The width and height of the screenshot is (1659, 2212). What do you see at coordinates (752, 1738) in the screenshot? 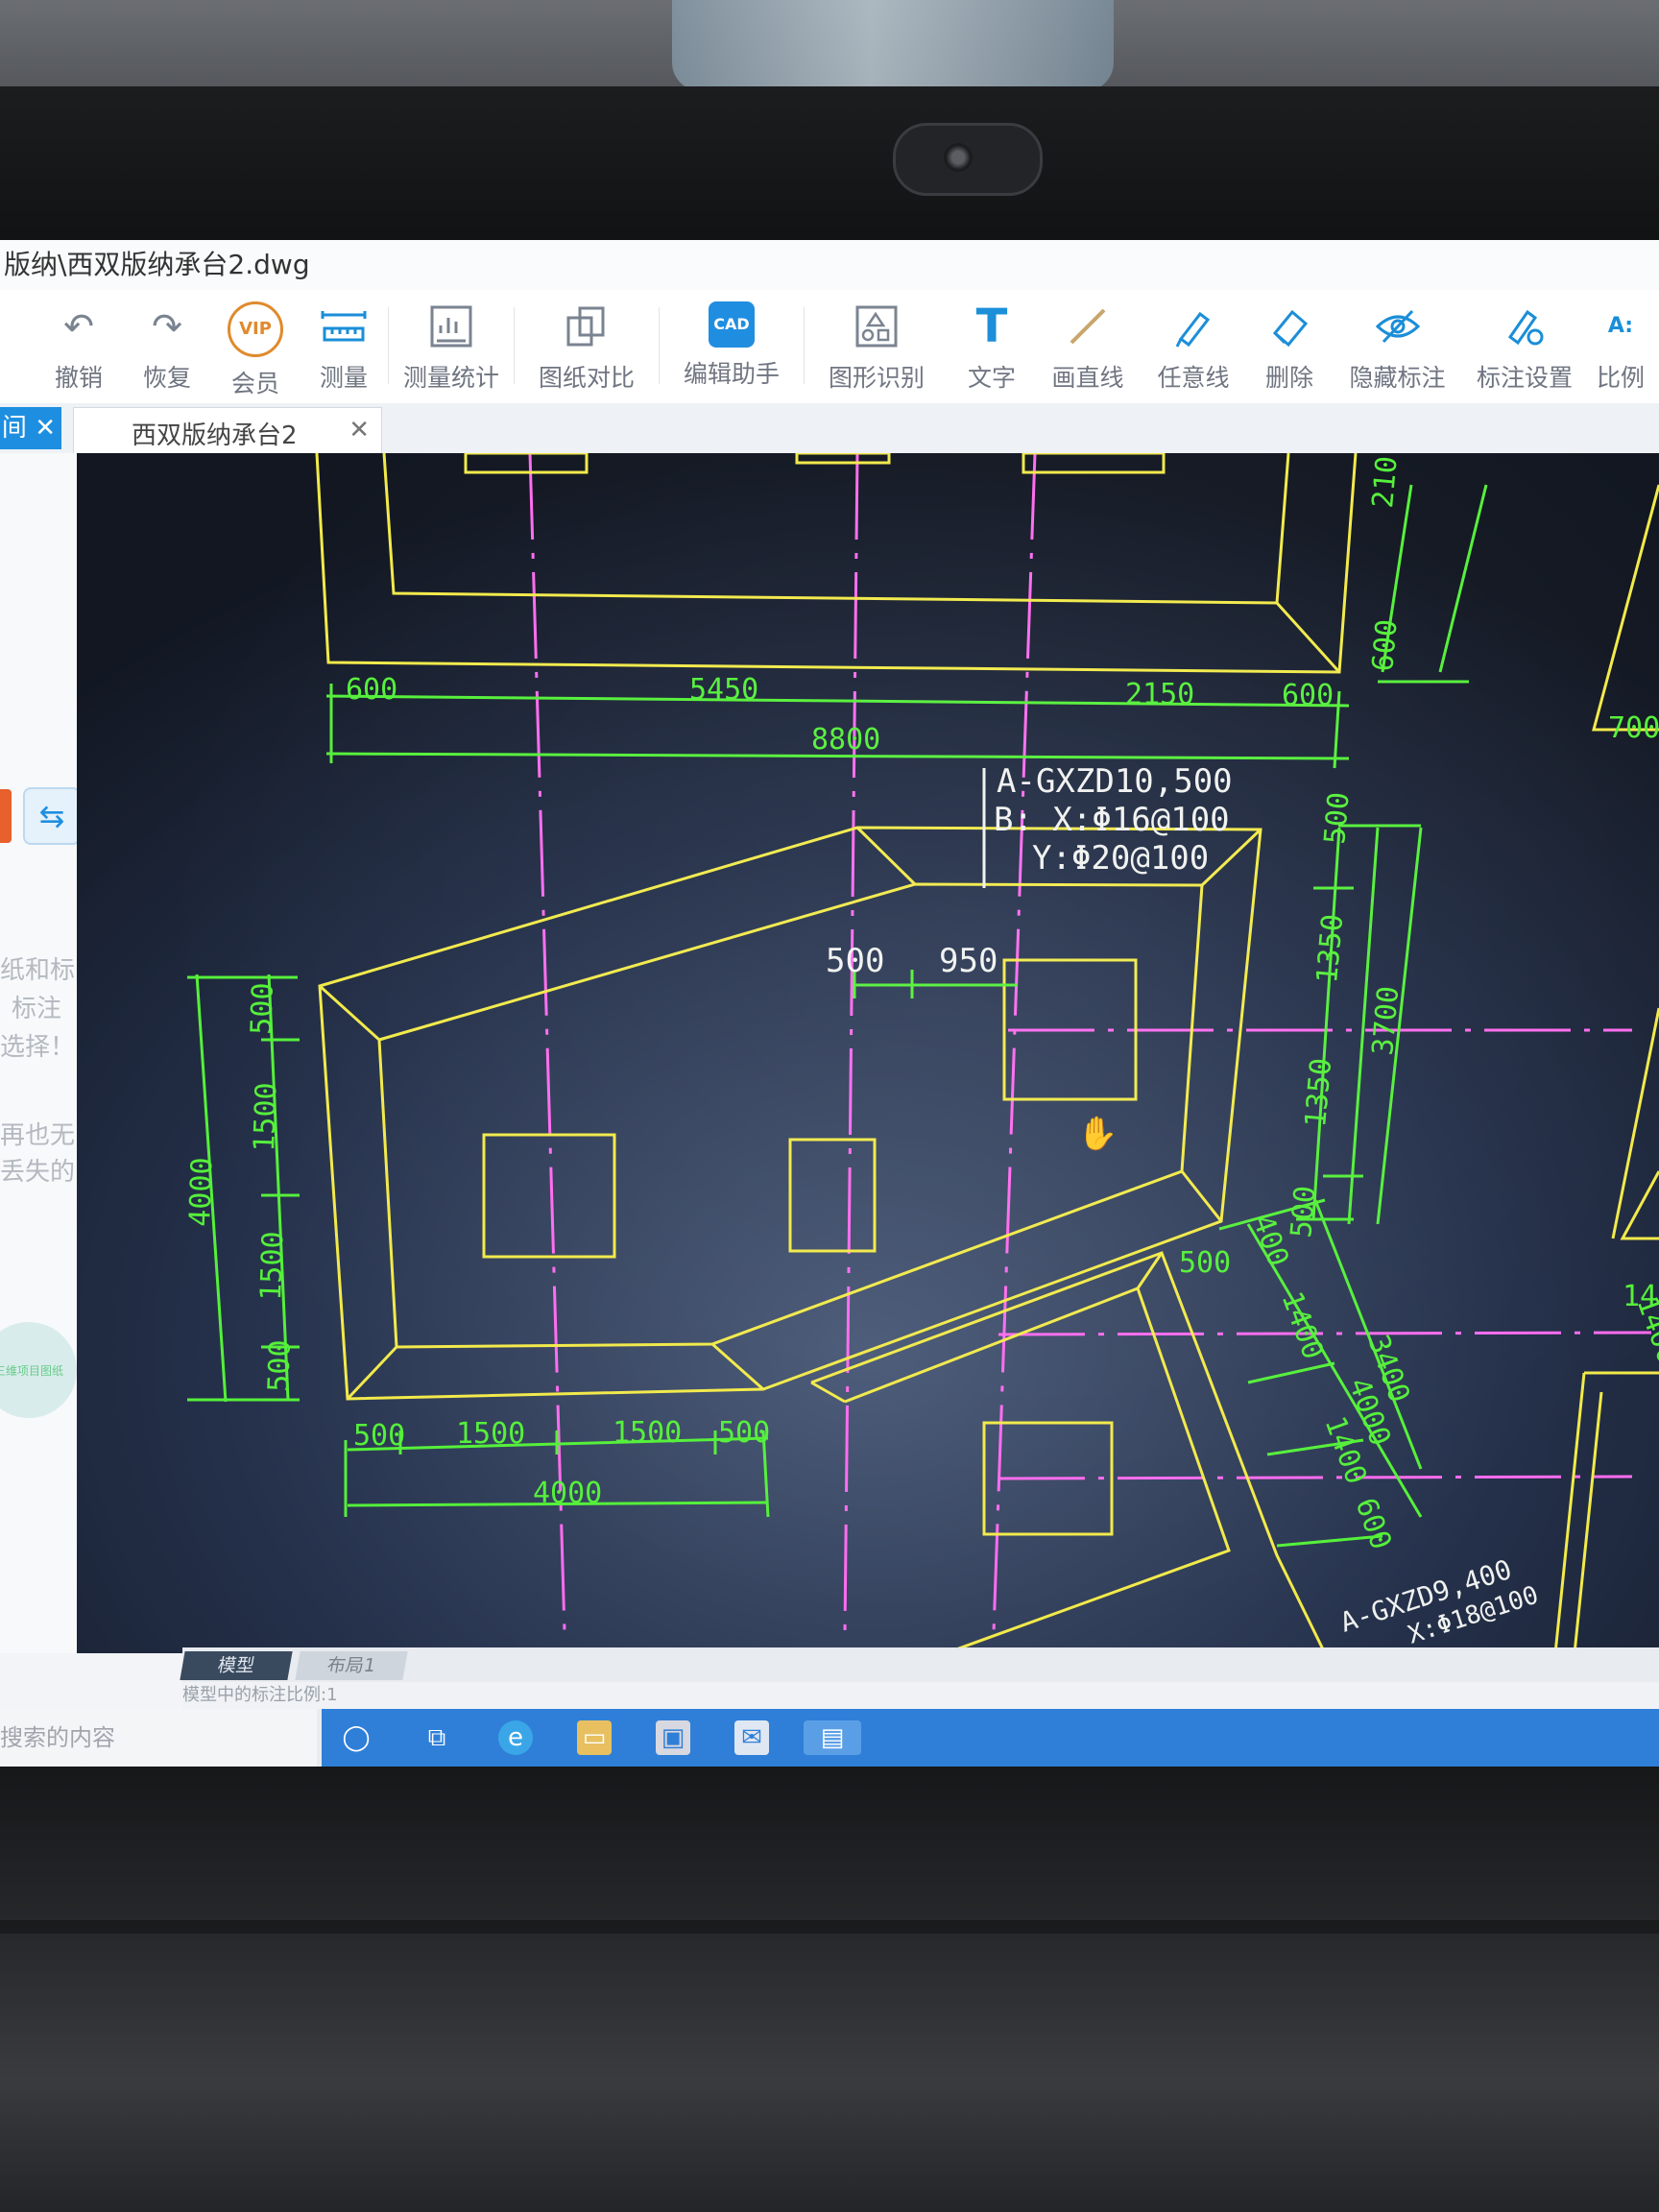
I see `mail-icon: ✉` at bounding box center [752, 1738].